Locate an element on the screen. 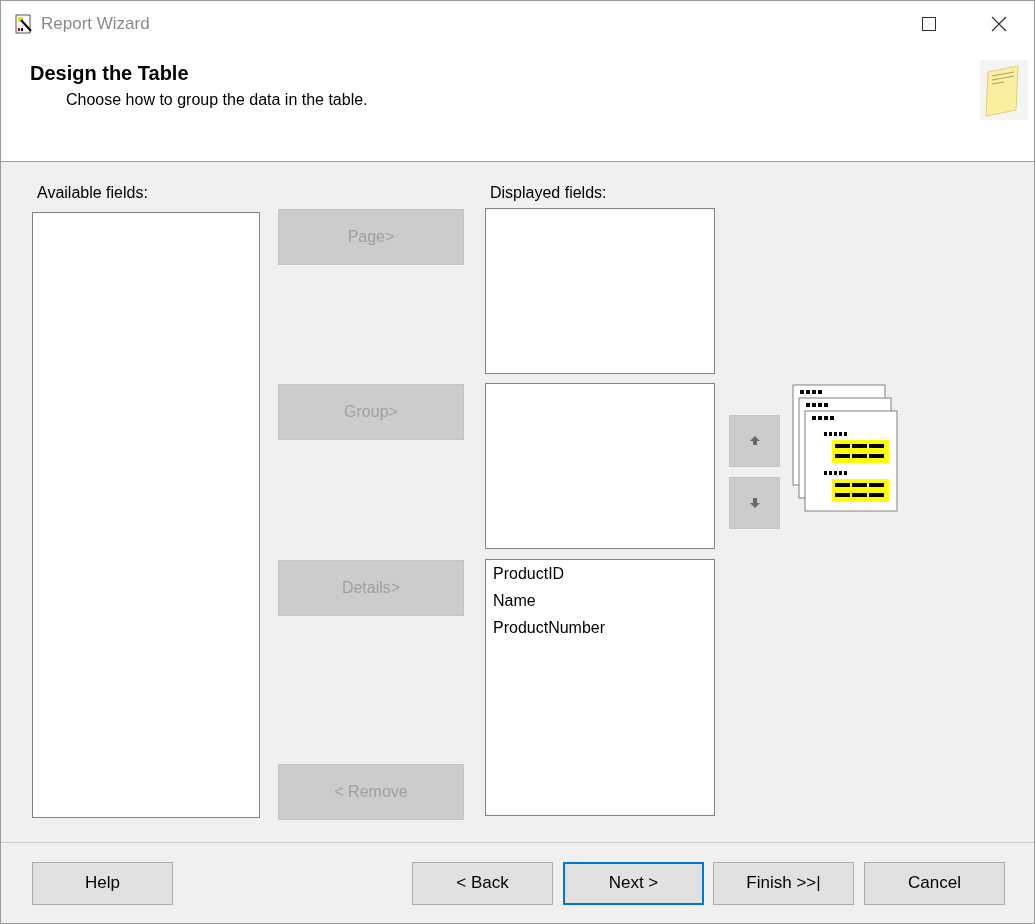  details-fields-list: ProductID Name ProductNumber is located at coordinates (600, 687).